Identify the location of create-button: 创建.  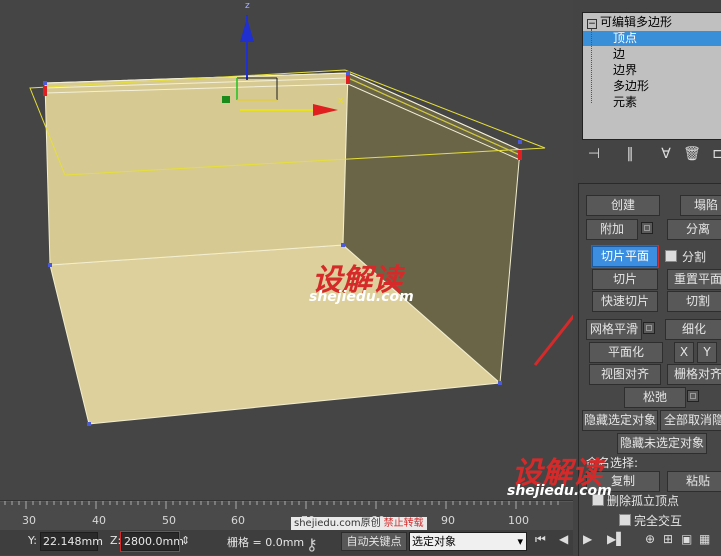
(623, 205).